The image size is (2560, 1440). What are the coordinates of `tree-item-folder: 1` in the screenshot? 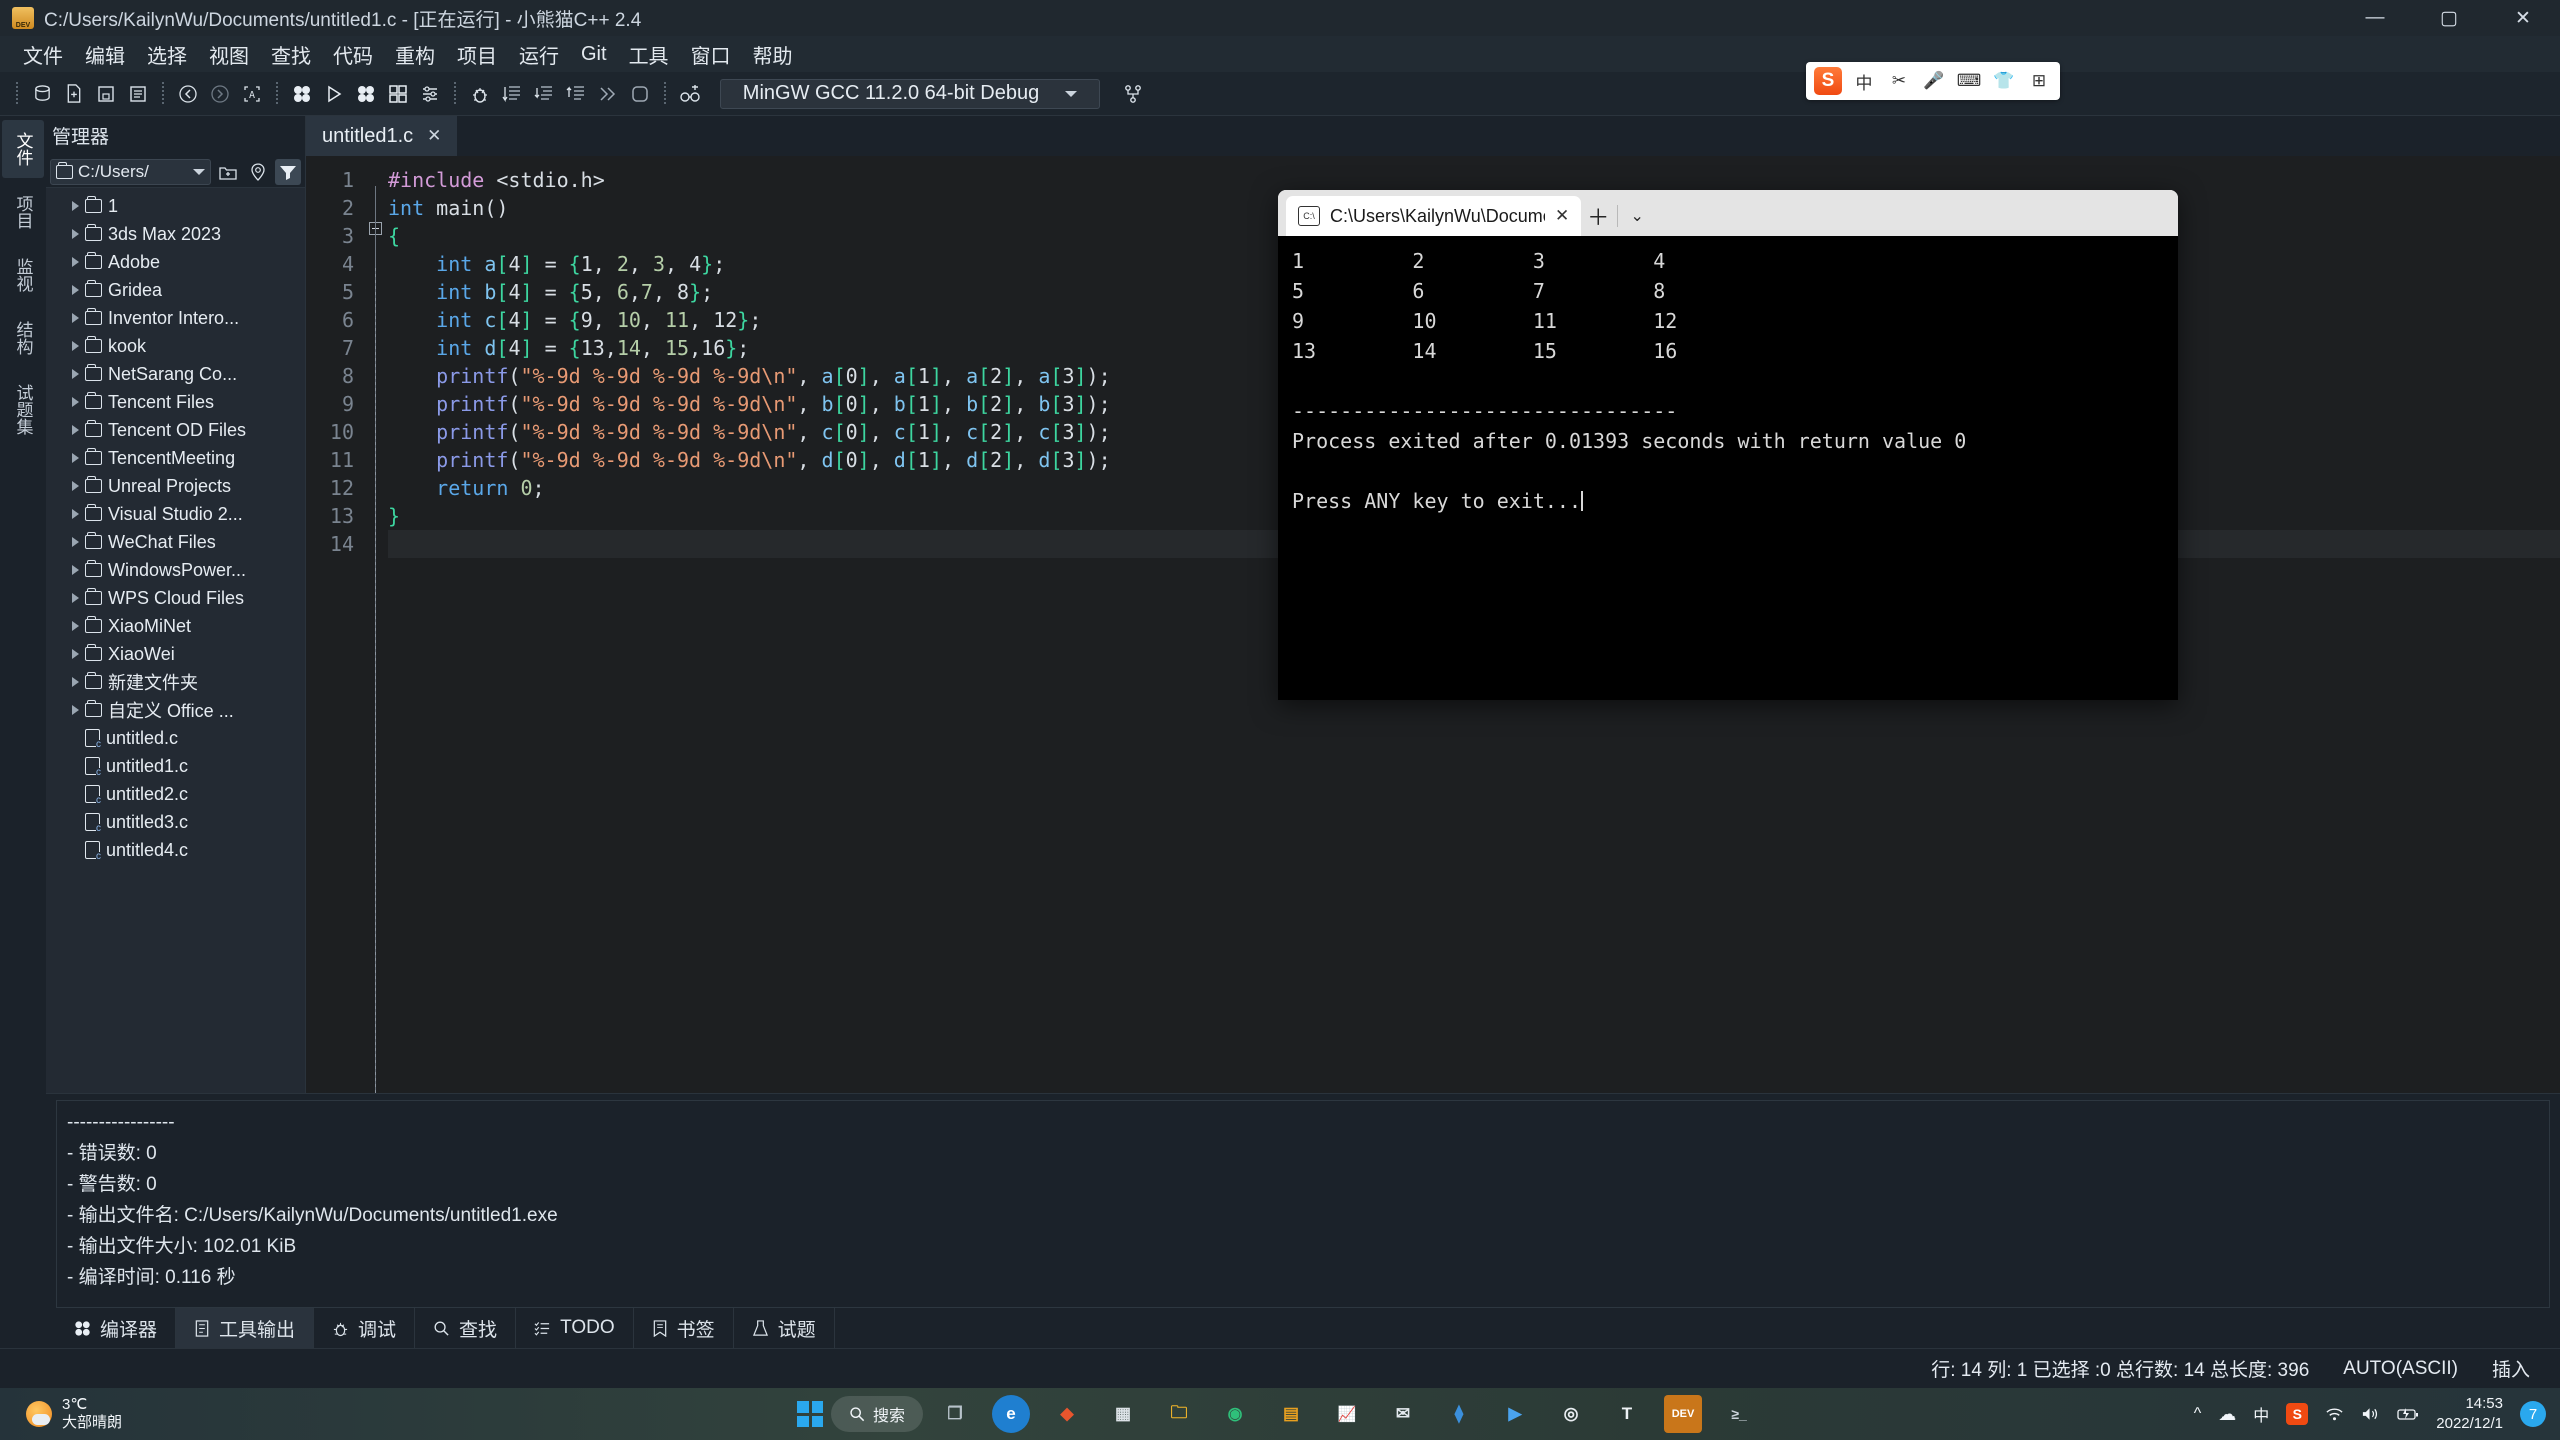 It's located at (175, 206).